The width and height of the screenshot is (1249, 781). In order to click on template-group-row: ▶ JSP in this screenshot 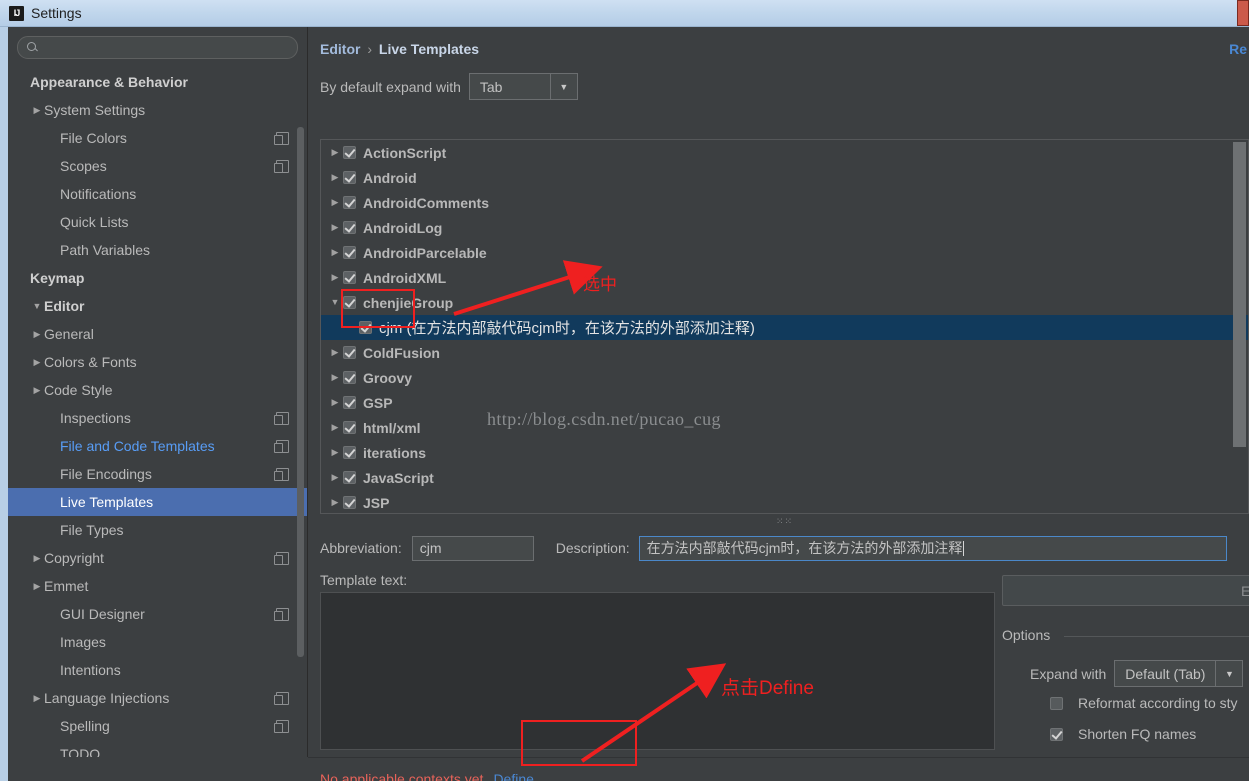, I will do `click(784, 501)`.